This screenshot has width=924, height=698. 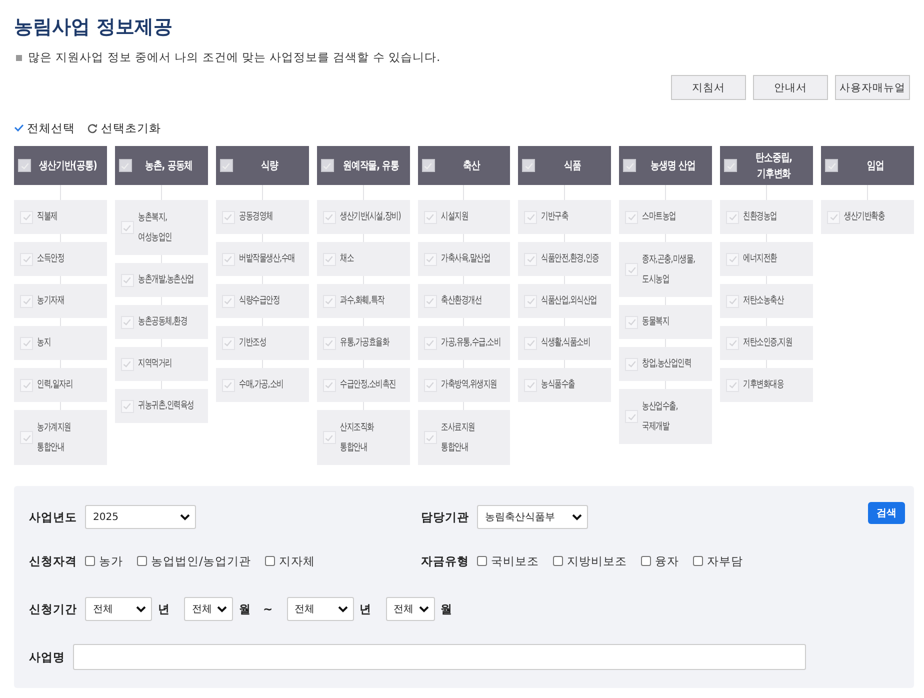 What do you see at coordinates (104, 561) in the screenshot?
I see `checkbox-option: 농가` at bounding box center [104, 561].